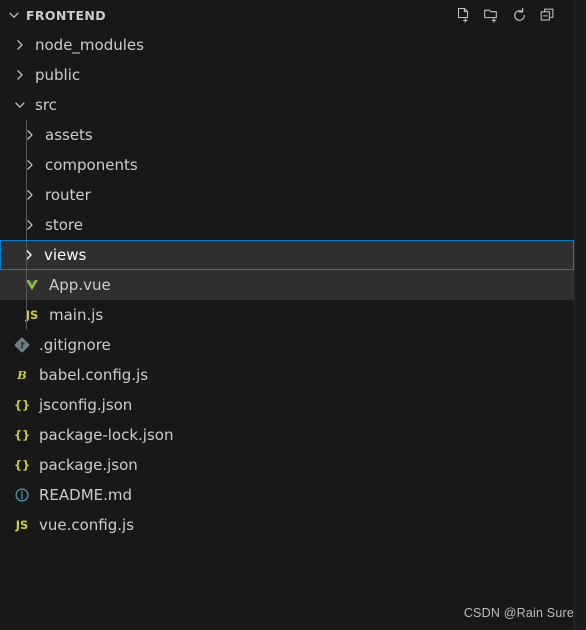 The height and width of the screenshot is (630, 586). What do you see at coordinates (287, 135) in the screenshot?
I see `tree-item-assets: assets` at bounding box center [287, 135].